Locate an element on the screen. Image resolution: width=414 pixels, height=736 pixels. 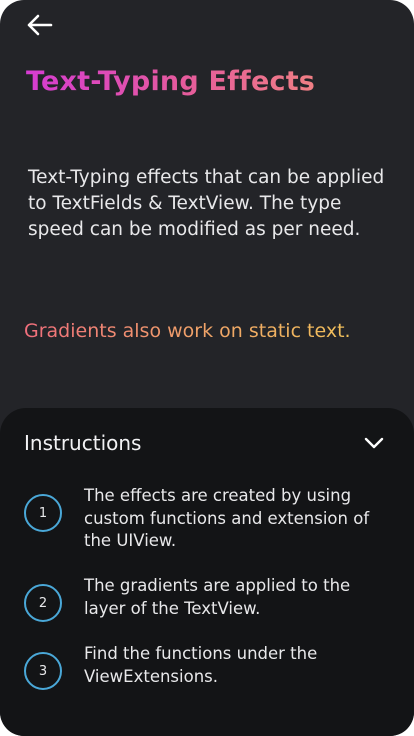
gradient-note-text: Gradients also work on static text. is located at coordinates (187, 331).